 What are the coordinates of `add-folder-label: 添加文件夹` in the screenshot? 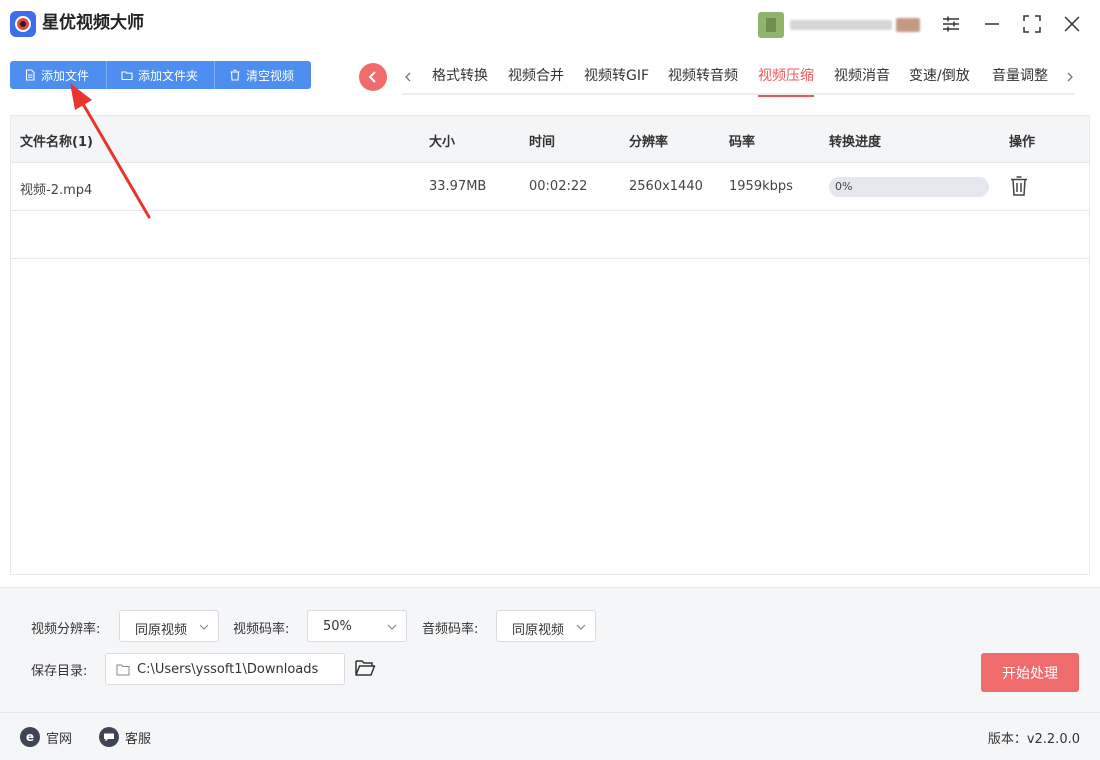 It's located at (168, 75).